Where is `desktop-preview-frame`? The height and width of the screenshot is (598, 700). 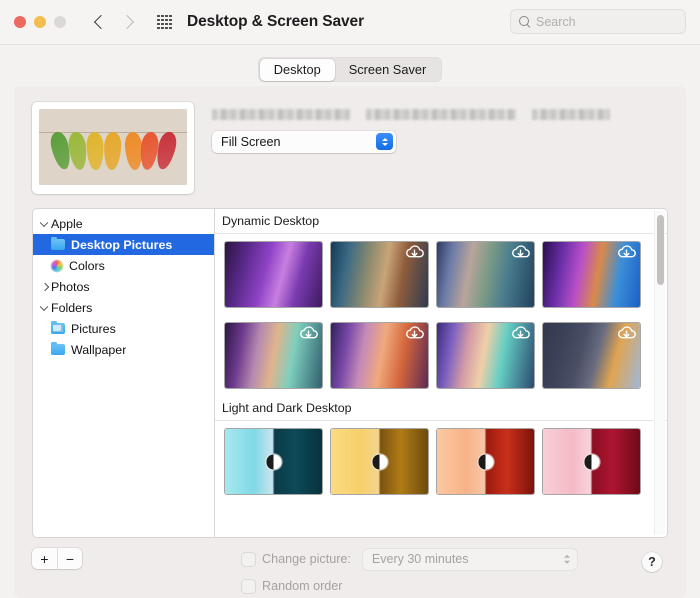 desktop-preview-frame is located at coordinates (113, 148).